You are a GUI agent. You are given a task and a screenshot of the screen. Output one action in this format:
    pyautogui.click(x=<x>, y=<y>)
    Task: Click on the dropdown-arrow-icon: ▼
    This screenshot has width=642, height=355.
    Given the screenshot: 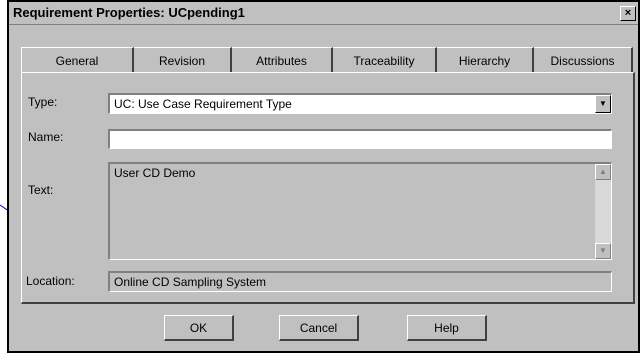 What is the action you would take?
    pyautogui.click(x=603, y=104)
    